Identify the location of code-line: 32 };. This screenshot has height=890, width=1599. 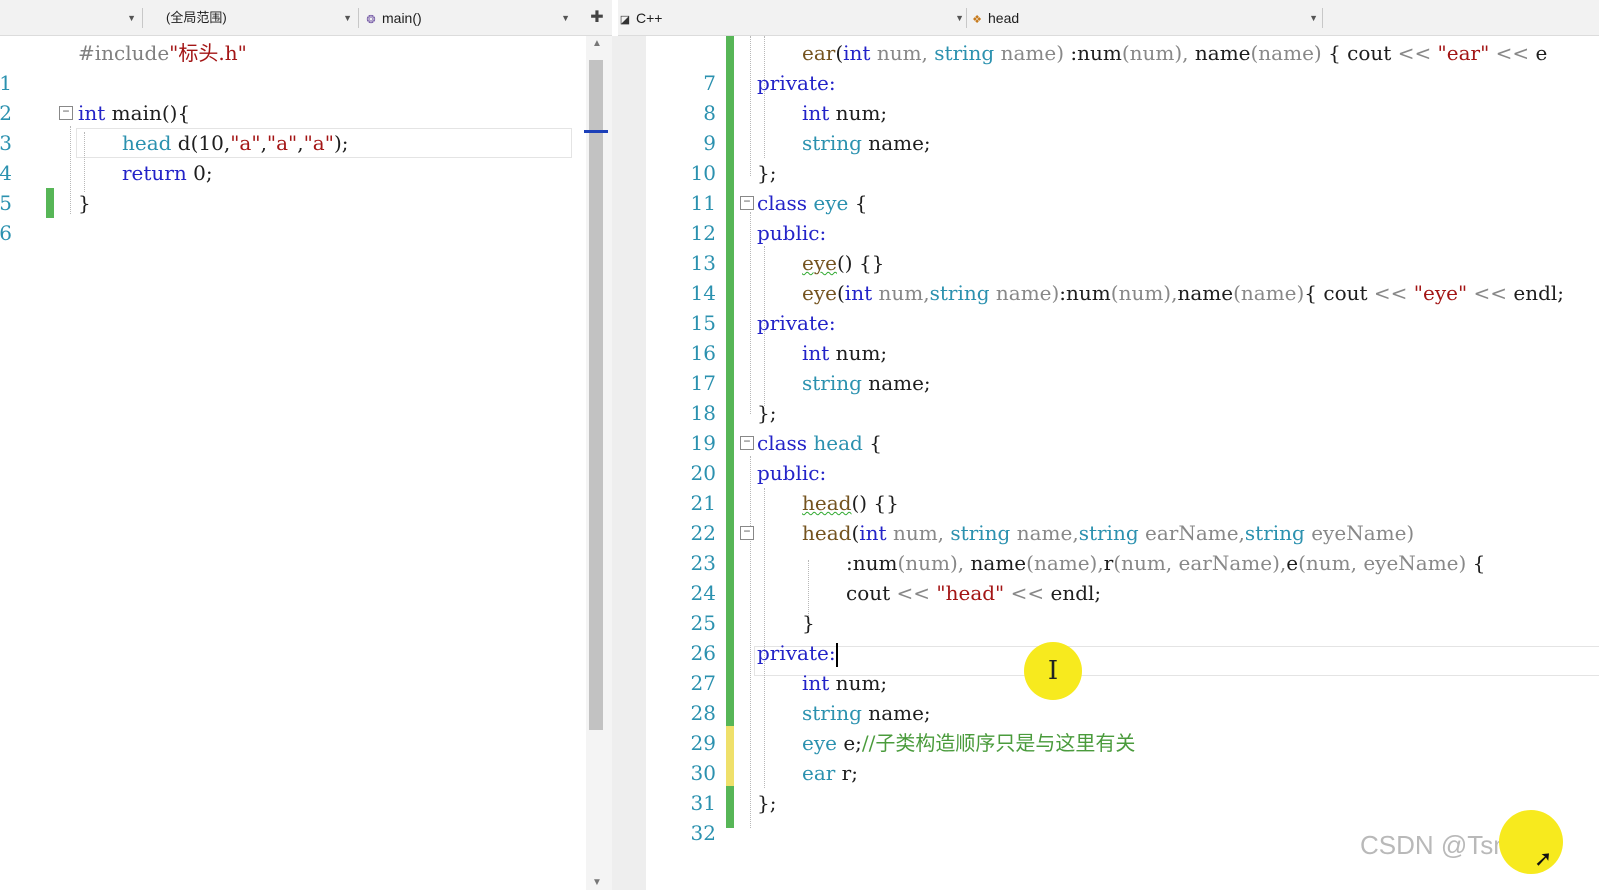
(1122, 816).